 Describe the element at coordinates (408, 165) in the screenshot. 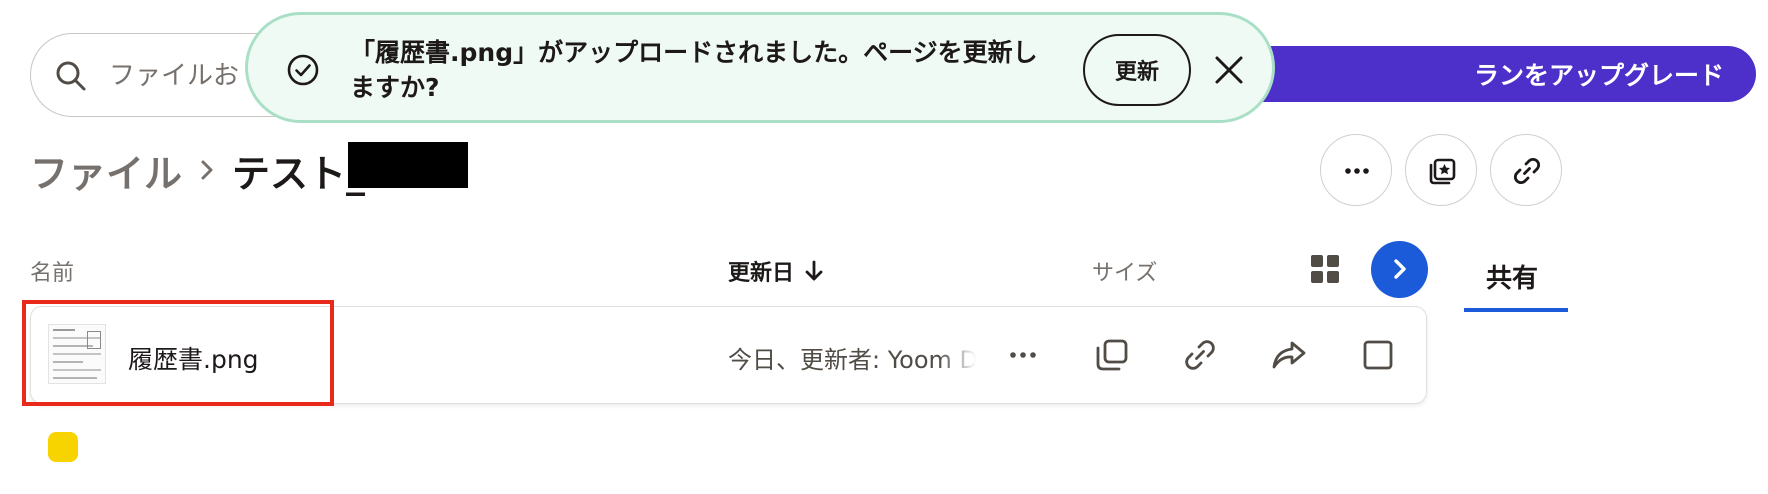

I see `redacted-block` at that location.